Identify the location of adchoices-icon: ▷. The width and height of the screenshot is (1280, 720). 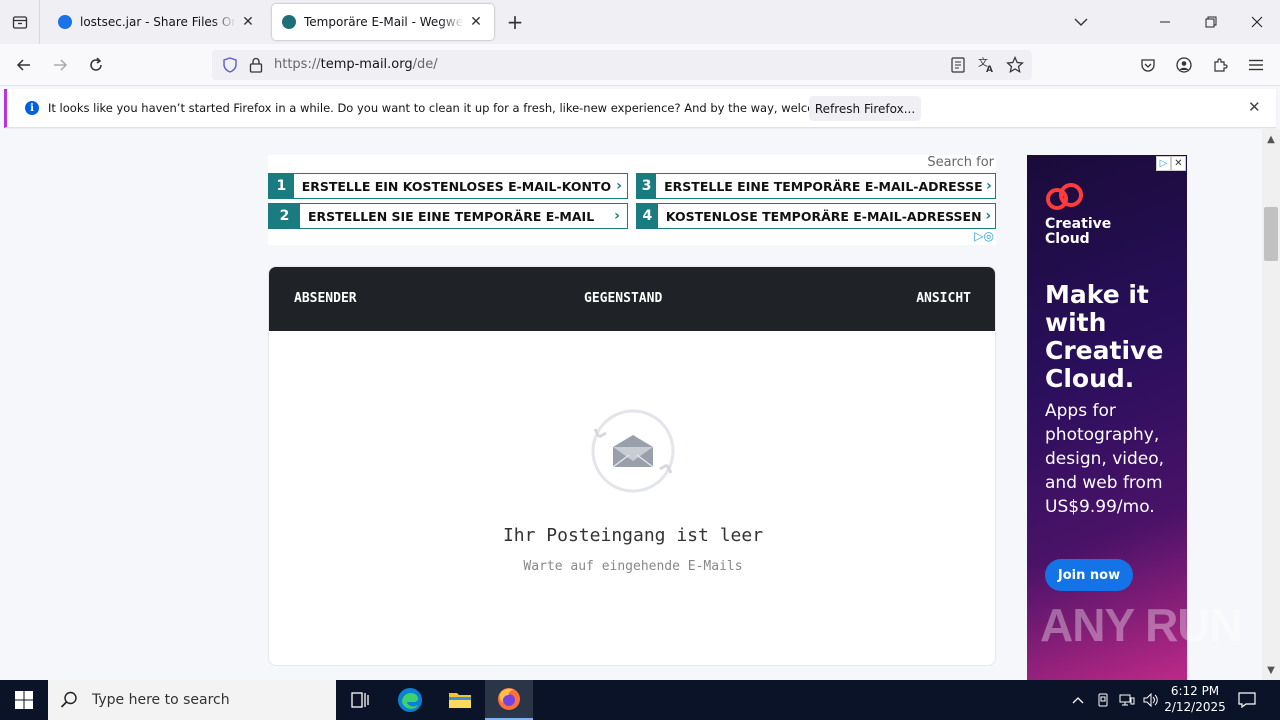
(1163, 163).